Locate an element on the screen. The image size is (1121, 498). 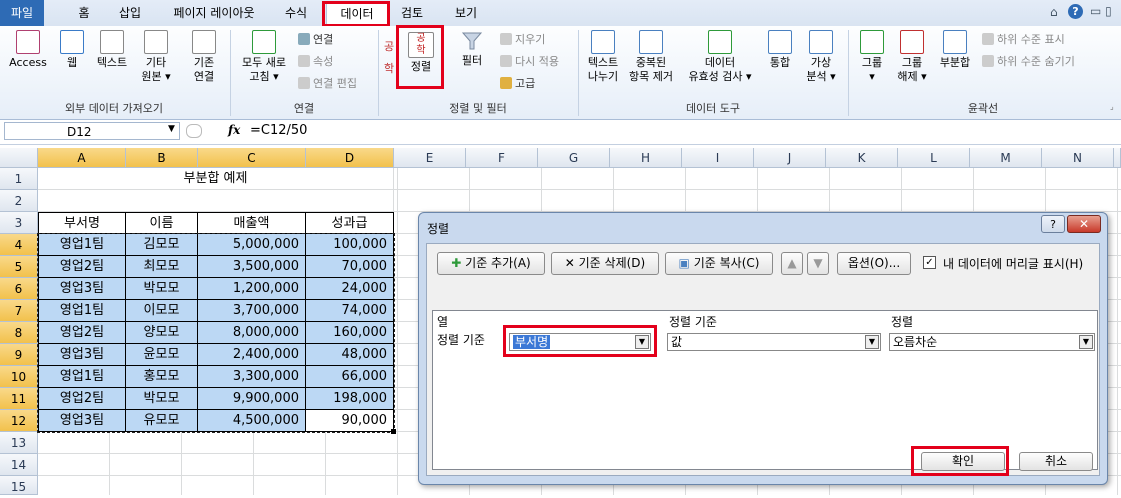
dialog-launcher-icon: ⌟ is located at coordinates (1112, 106).